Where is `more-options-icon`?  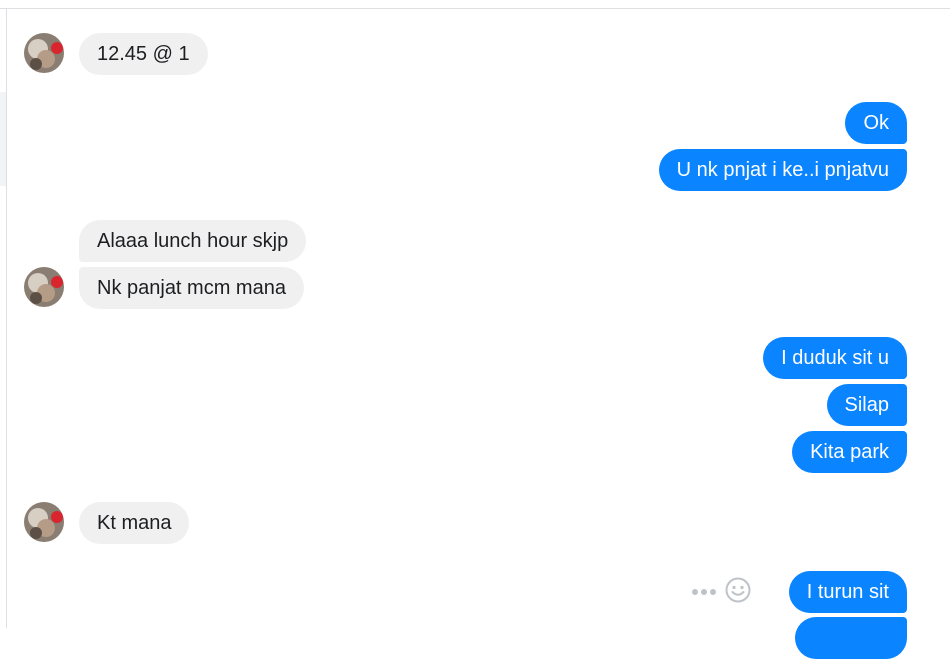
more-options-icon is located at coordinates (704, 592).